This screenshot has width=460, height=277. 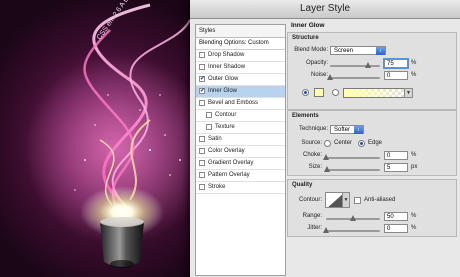 What do you see at coordinates (313, 129) in the screenshot?
I see `technique-label: Technique:` at bounding box center [313, 129].